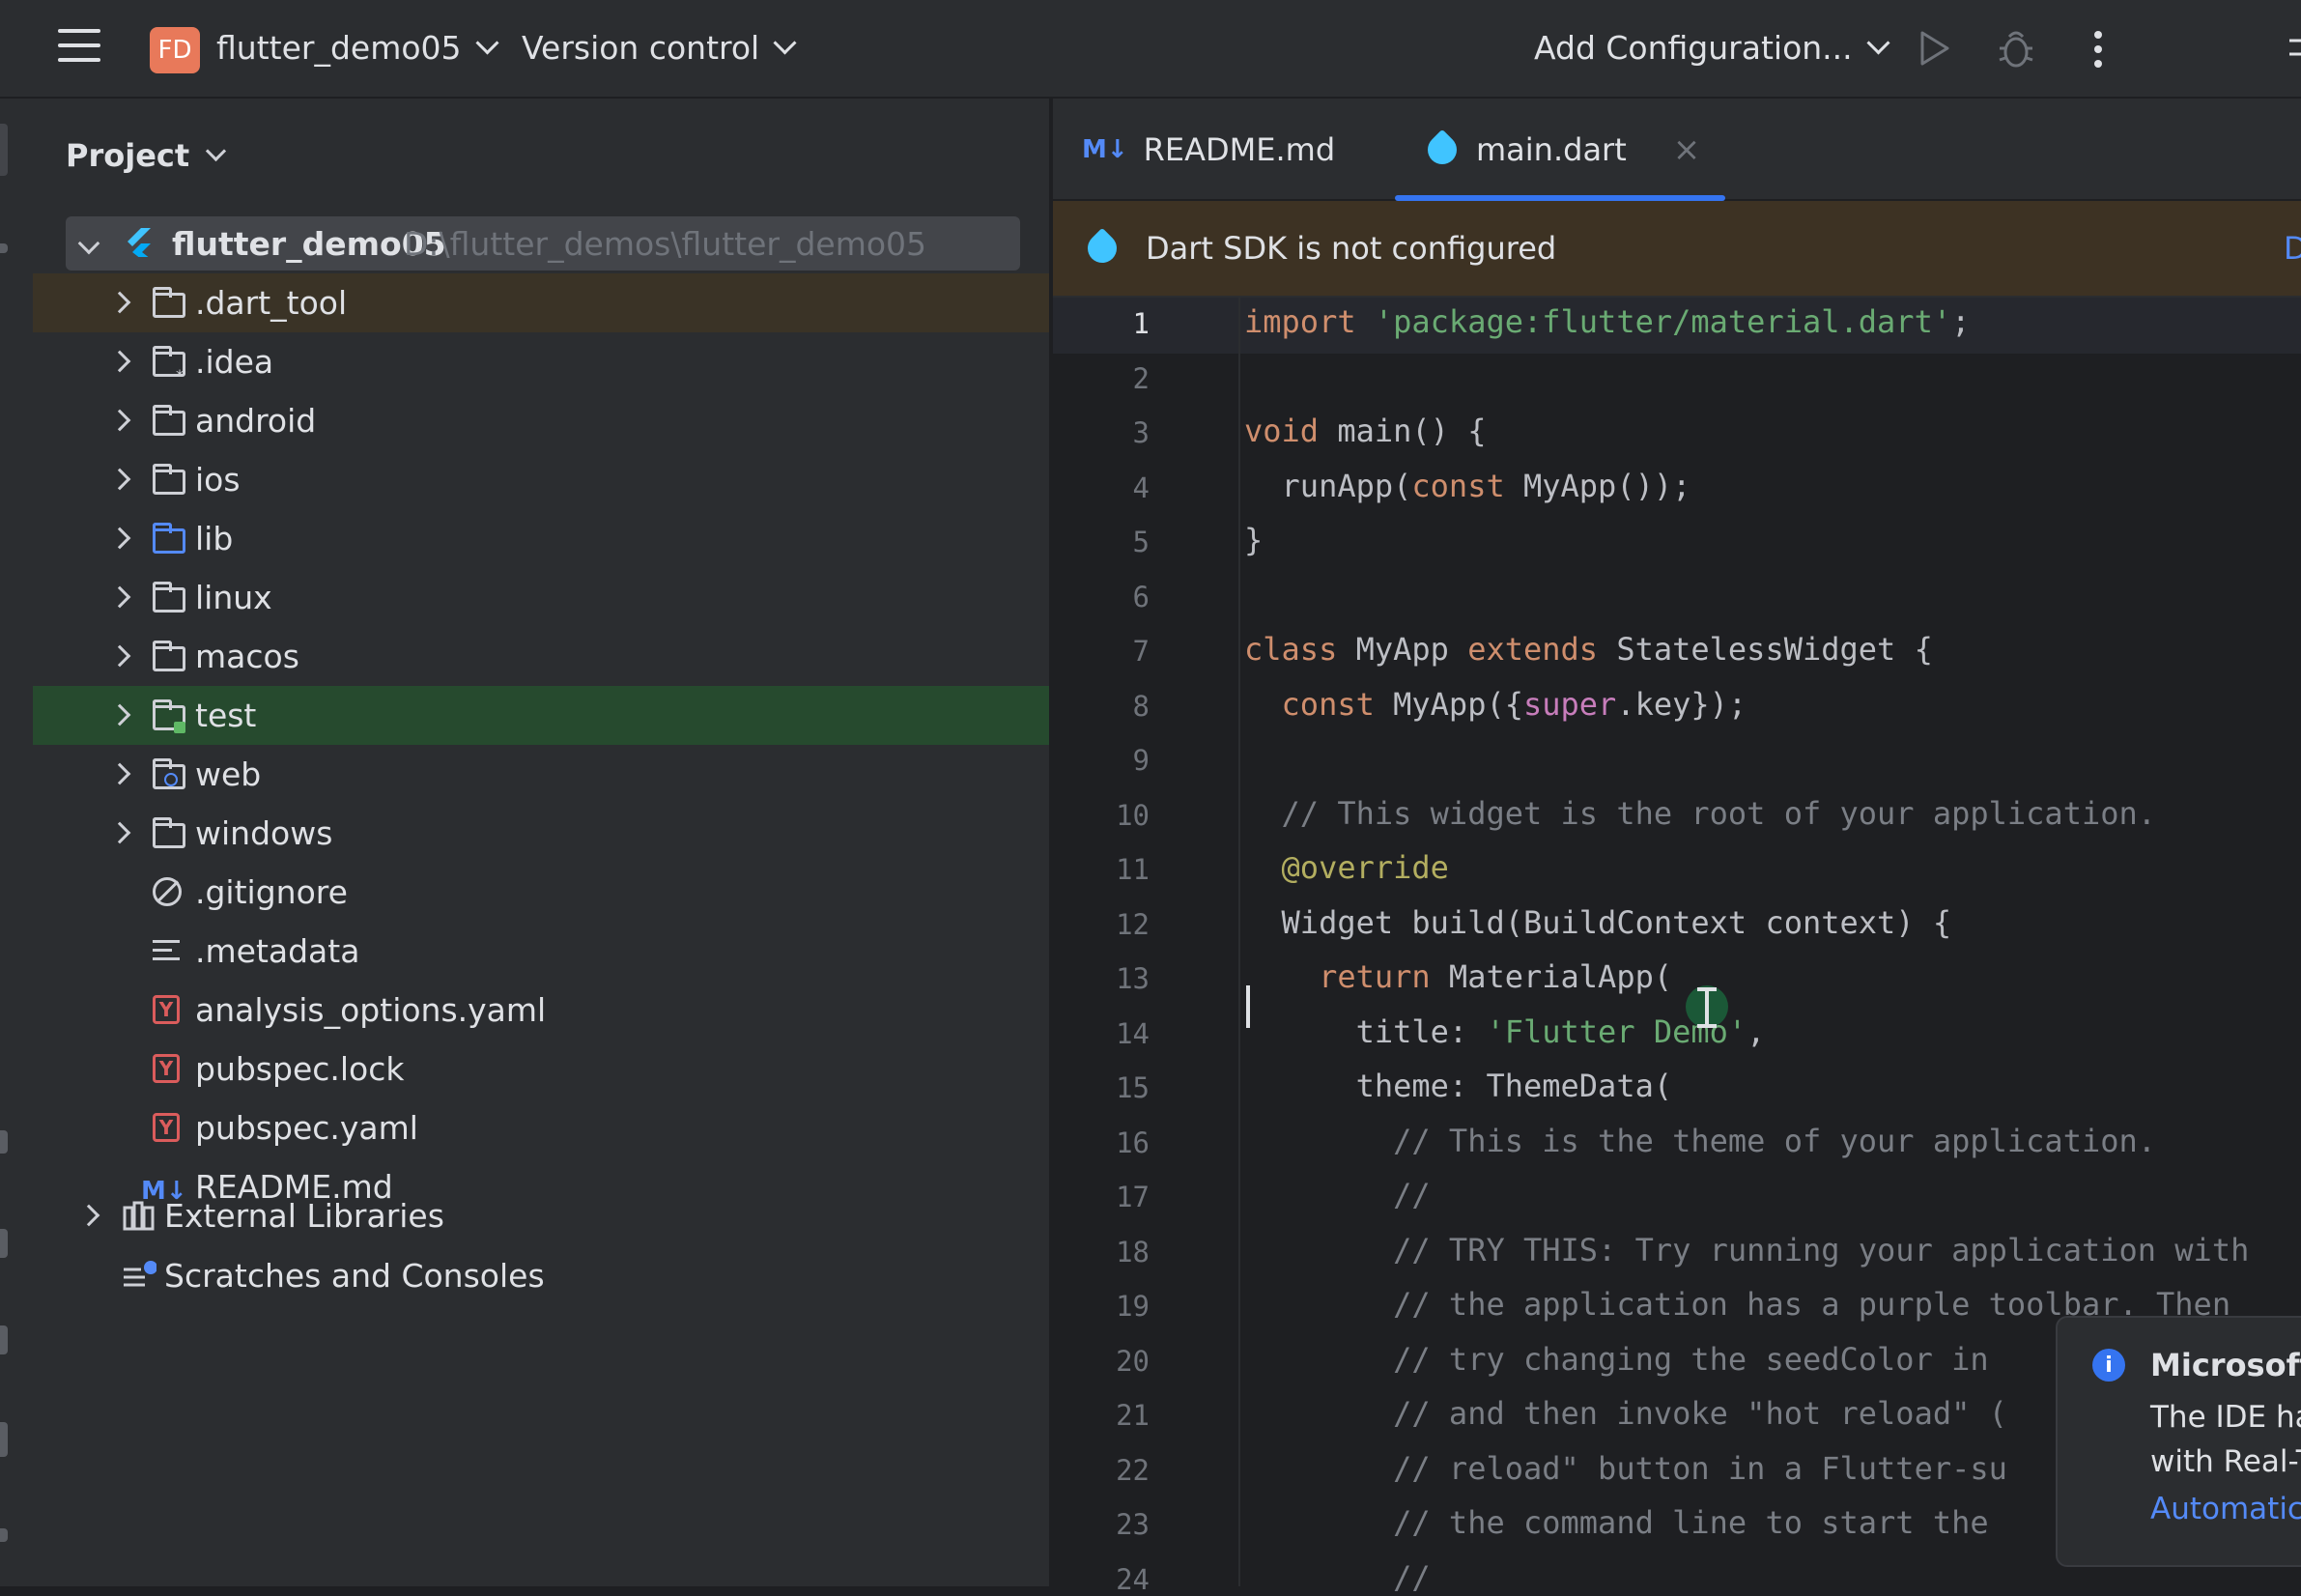  I want to click on toolbar-overflow-icon, so click(2294, 50).